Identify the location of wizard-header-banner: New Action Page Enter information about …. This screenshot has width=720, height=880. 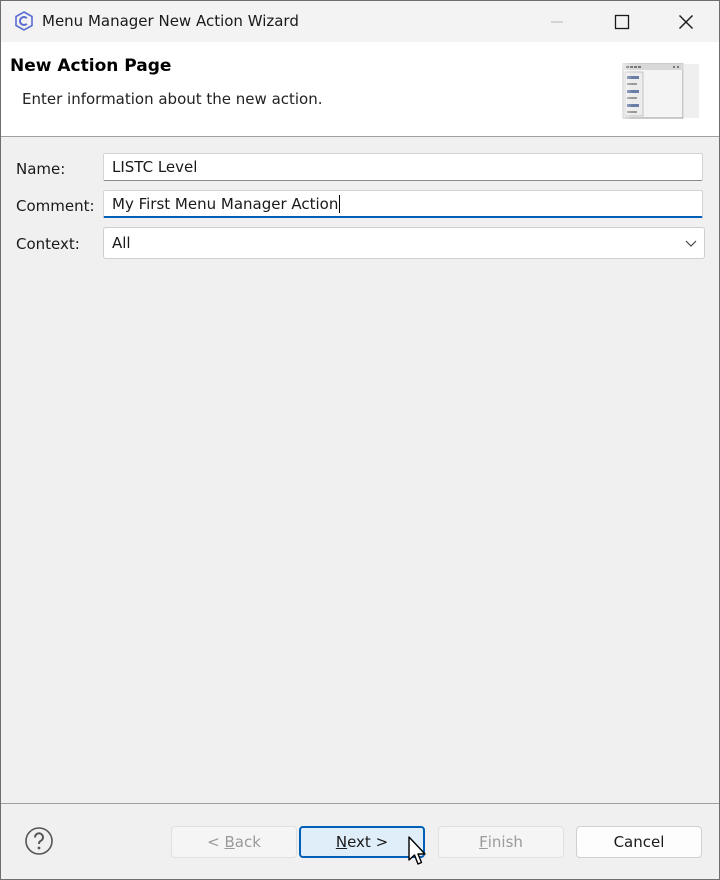
(360, 89).